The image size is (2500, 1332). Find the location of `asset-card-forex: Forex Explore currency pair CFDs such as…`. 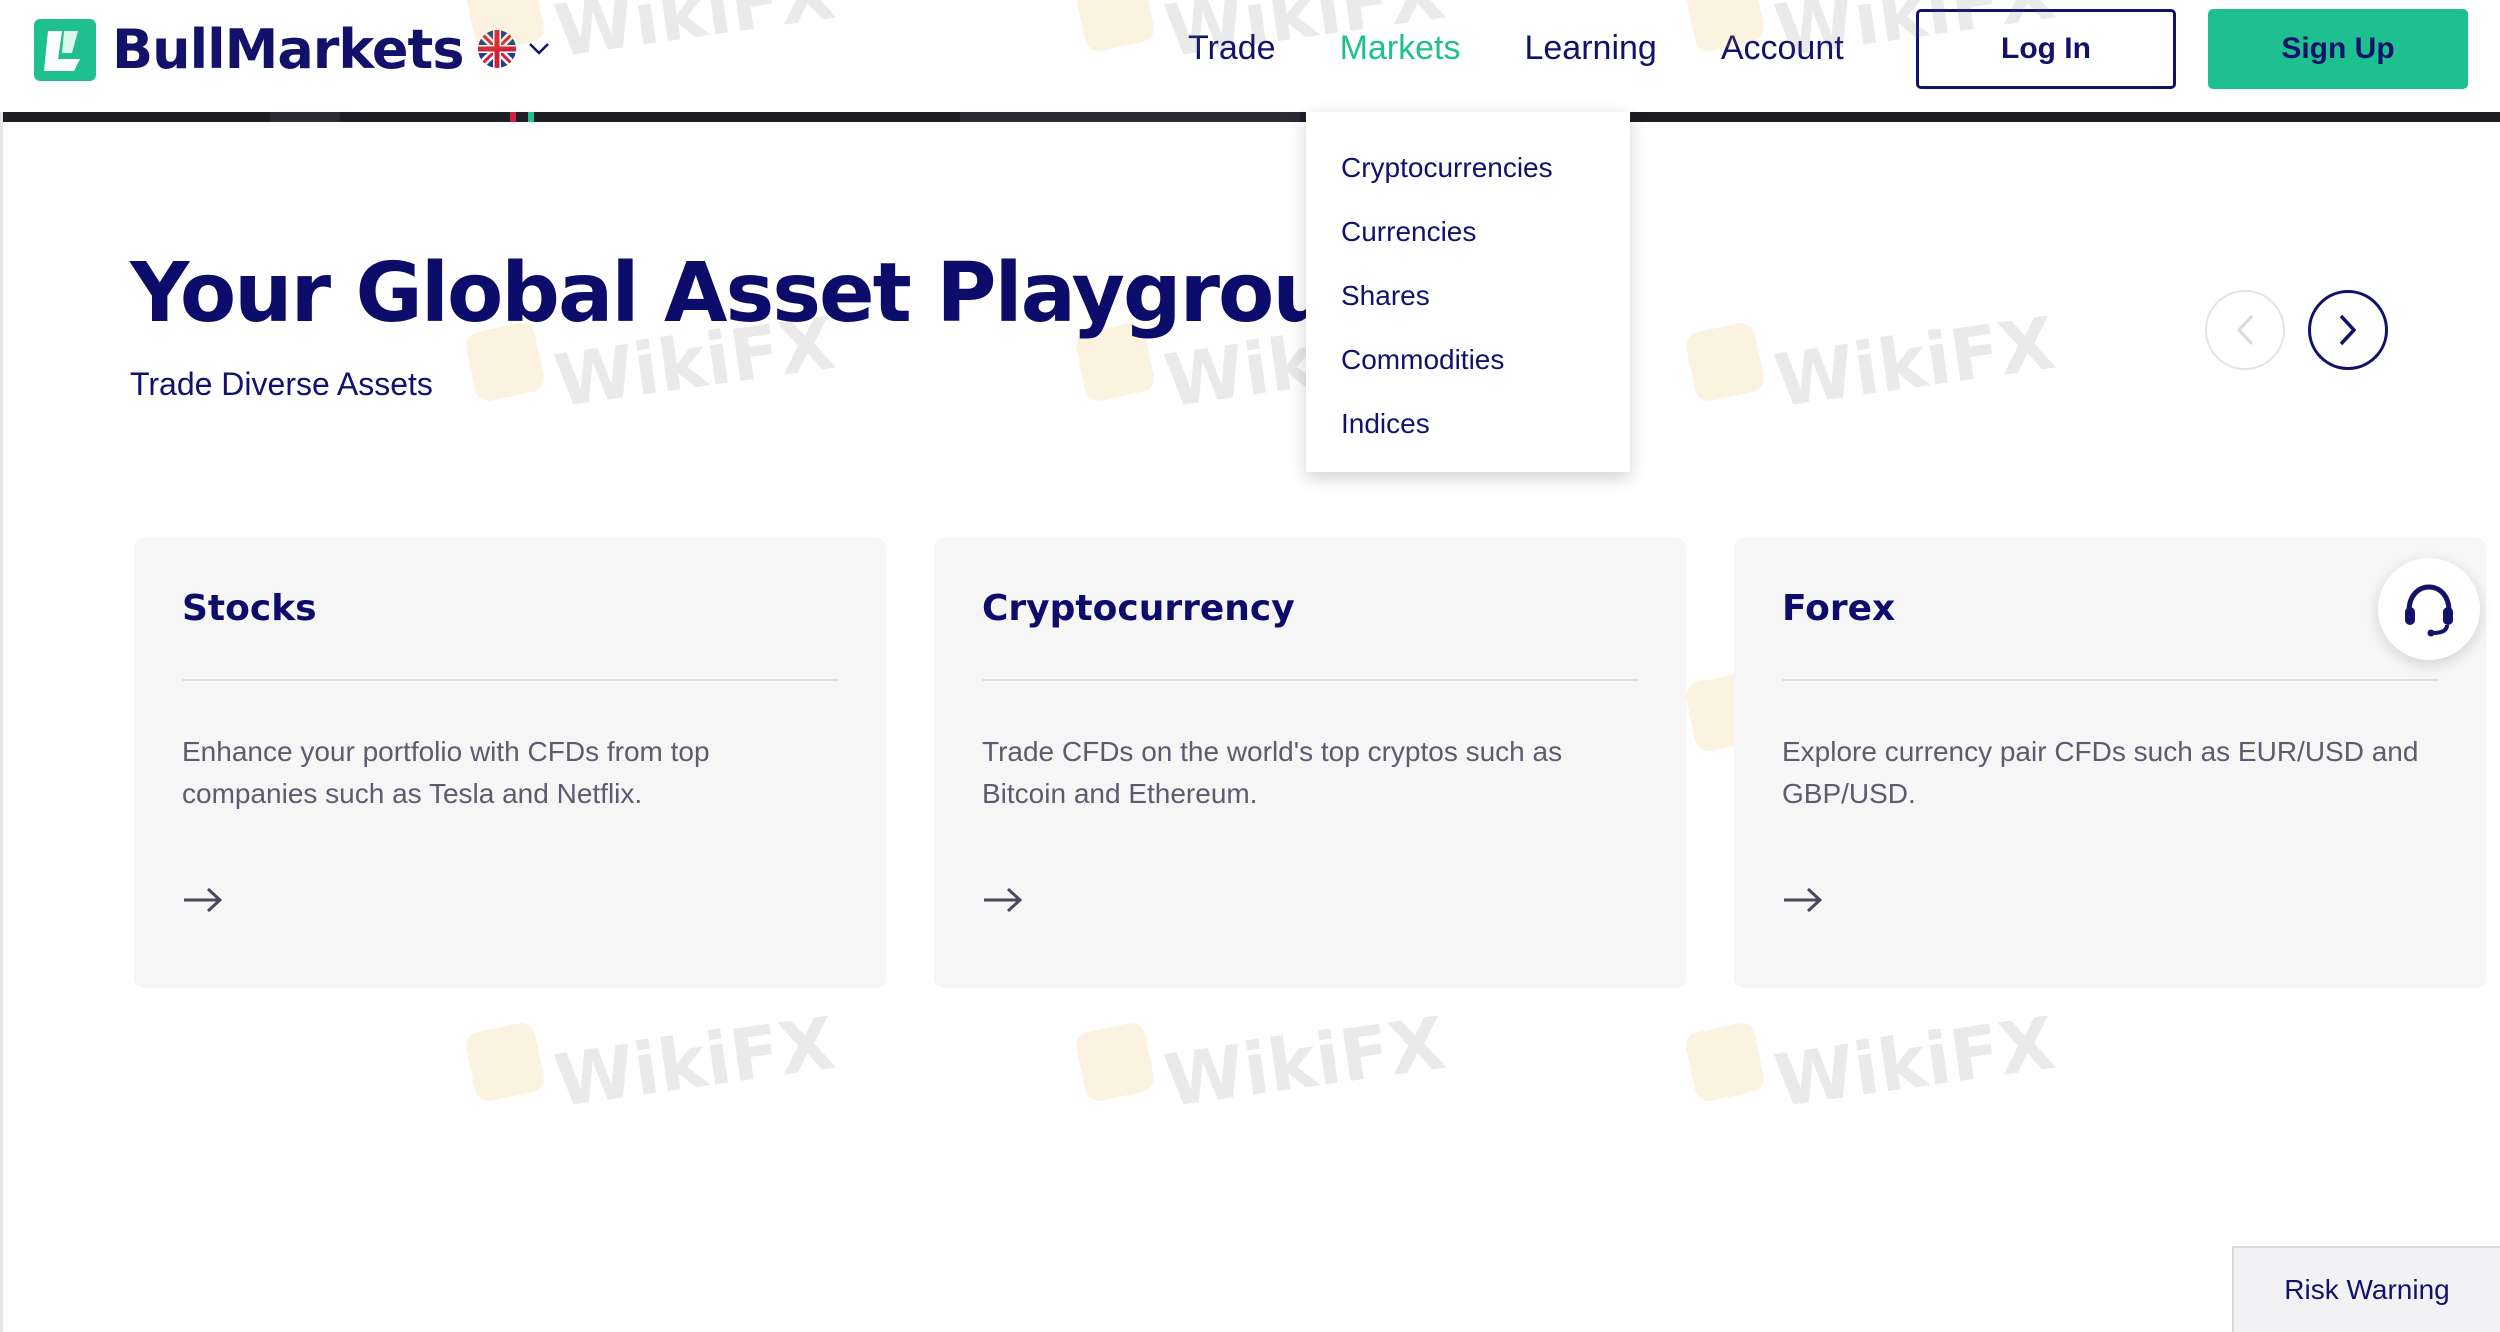

asset-card-forex: Forex Explore currency pair CFDs such as… is located at coordinates (2110, 763).